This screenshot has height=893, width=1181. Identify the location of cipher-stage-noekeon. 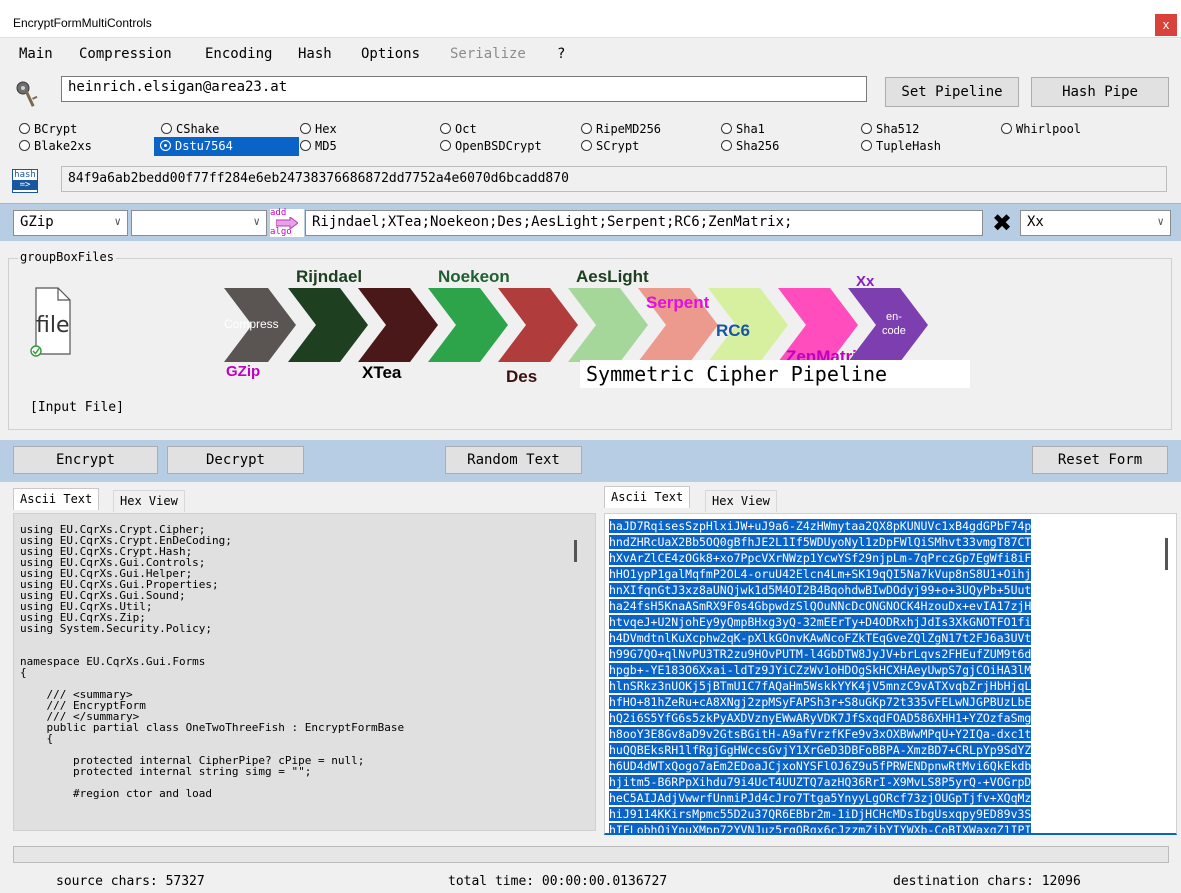
(468, 325).